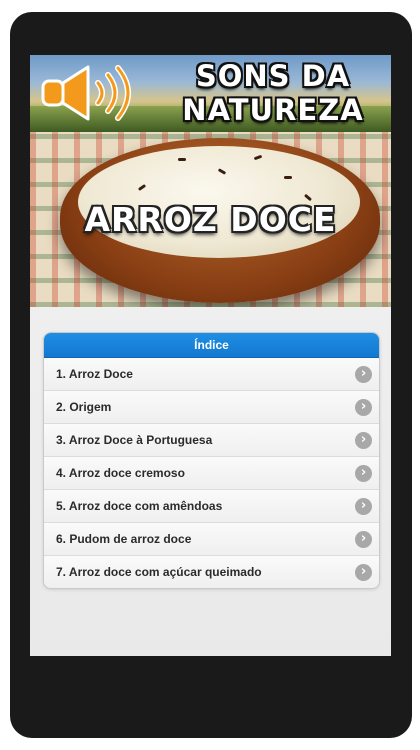 The width and height of the screenshot is (420, 750). Describe the element at coordinates (211, 345) in the screenshot. I see `index-header: Índice` at that location.